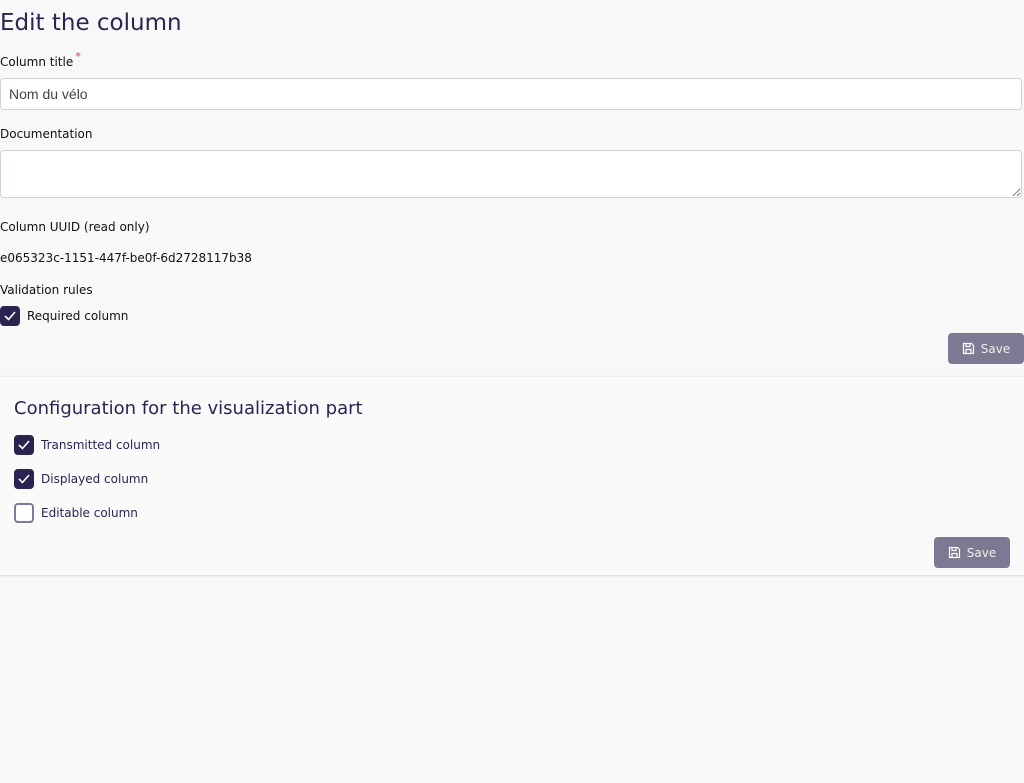 The width and height of the screenshot is (1024, 783). I want to click on required-mark: *, so click(78, 56).